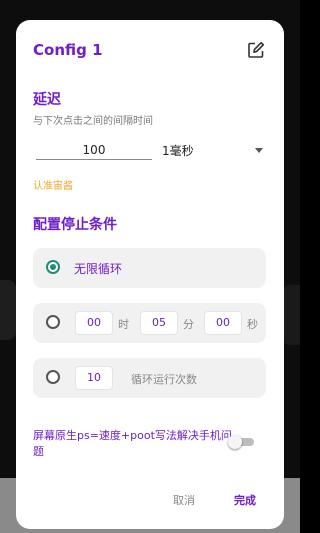 The height and width of the screenshot is (533, 320). I want to click on fix-option-label: 屏幕原生ps=速度+poot写法解决手机问题, so click(132, 443).